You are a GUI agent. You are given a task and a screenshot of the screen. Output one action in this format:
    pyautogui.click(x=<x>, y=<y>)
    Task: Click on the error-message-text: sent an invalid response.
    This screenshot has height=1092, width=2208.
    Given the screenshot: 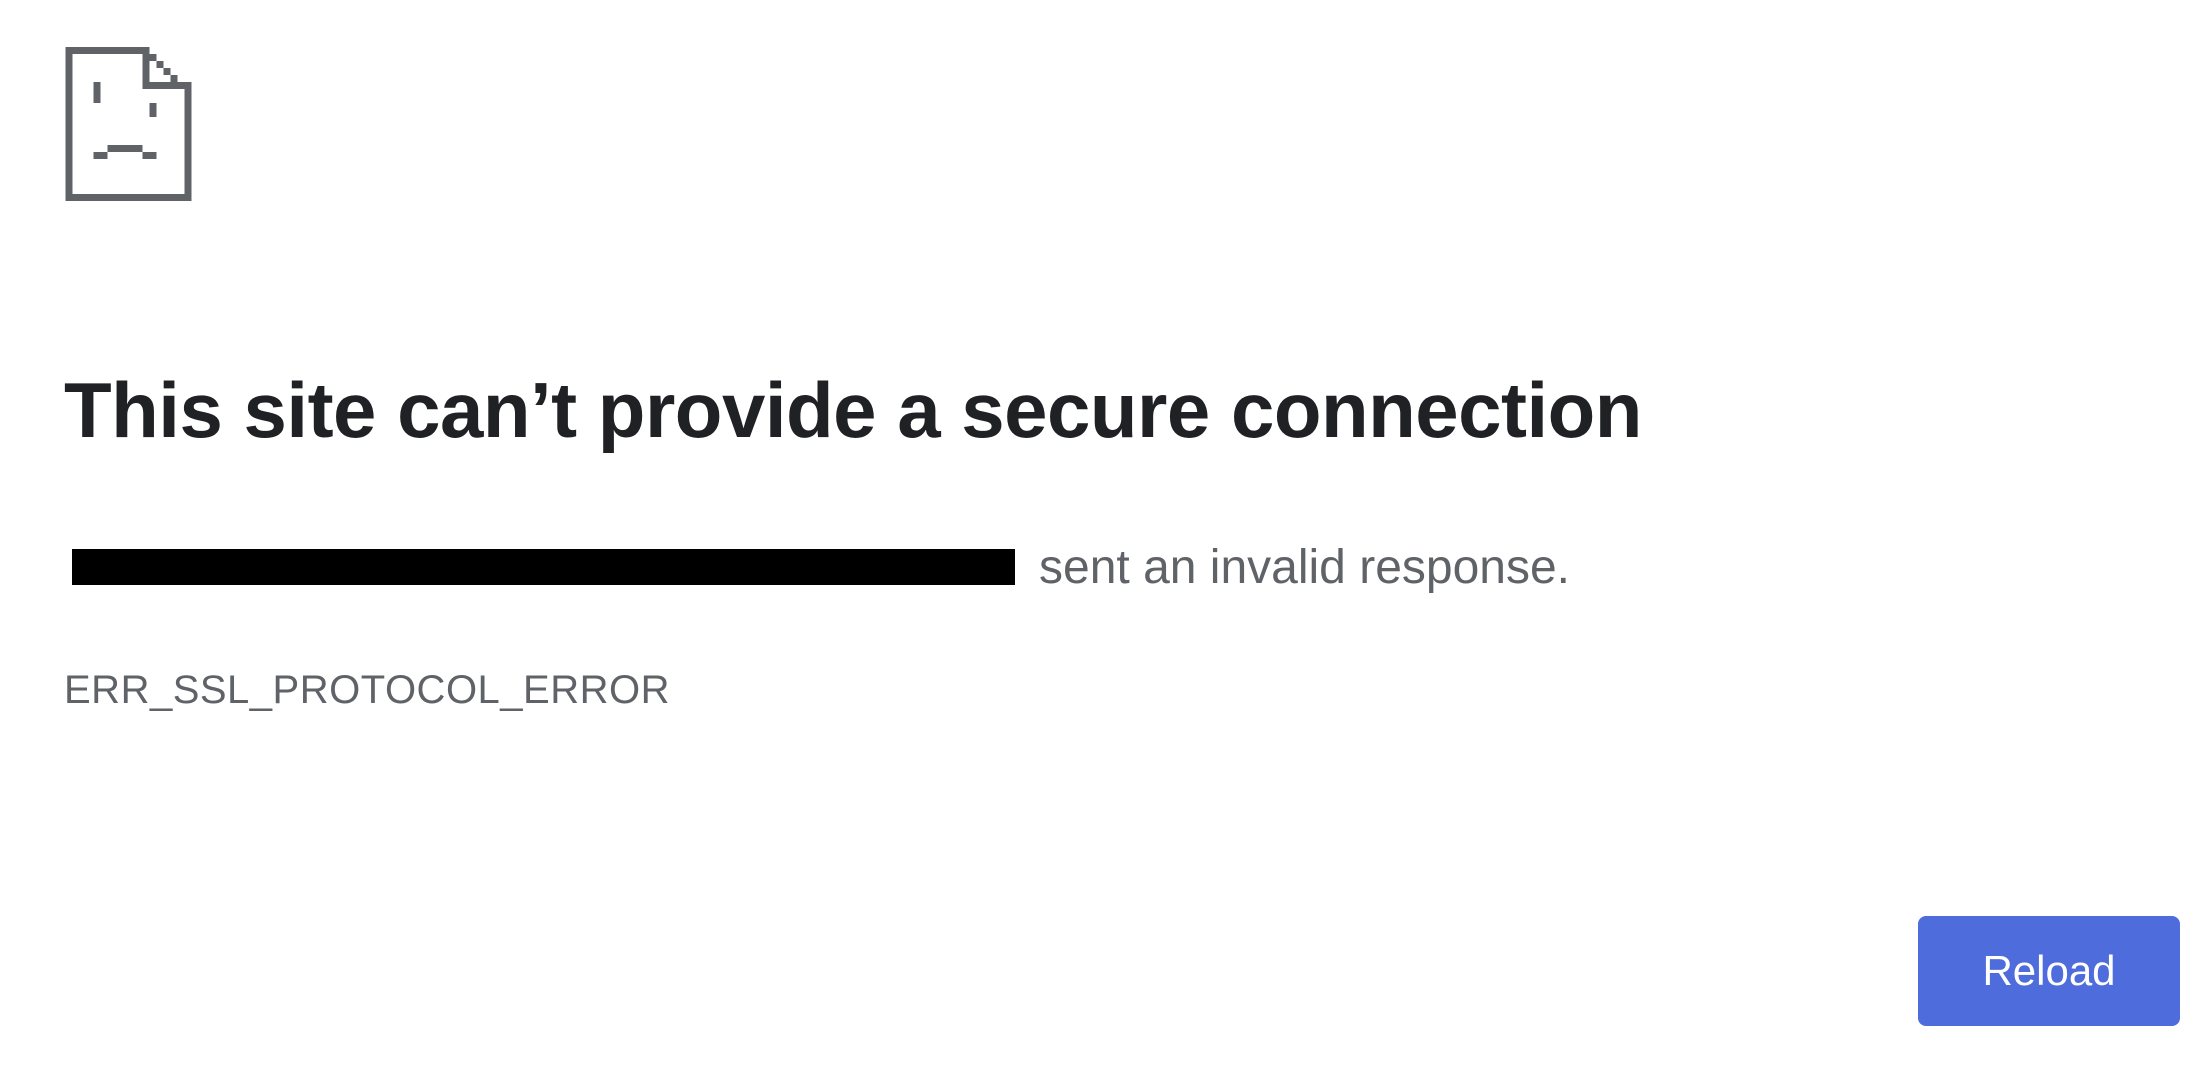 What is the action you would take?
    pyautogui.click(x=1304, y=567)
    